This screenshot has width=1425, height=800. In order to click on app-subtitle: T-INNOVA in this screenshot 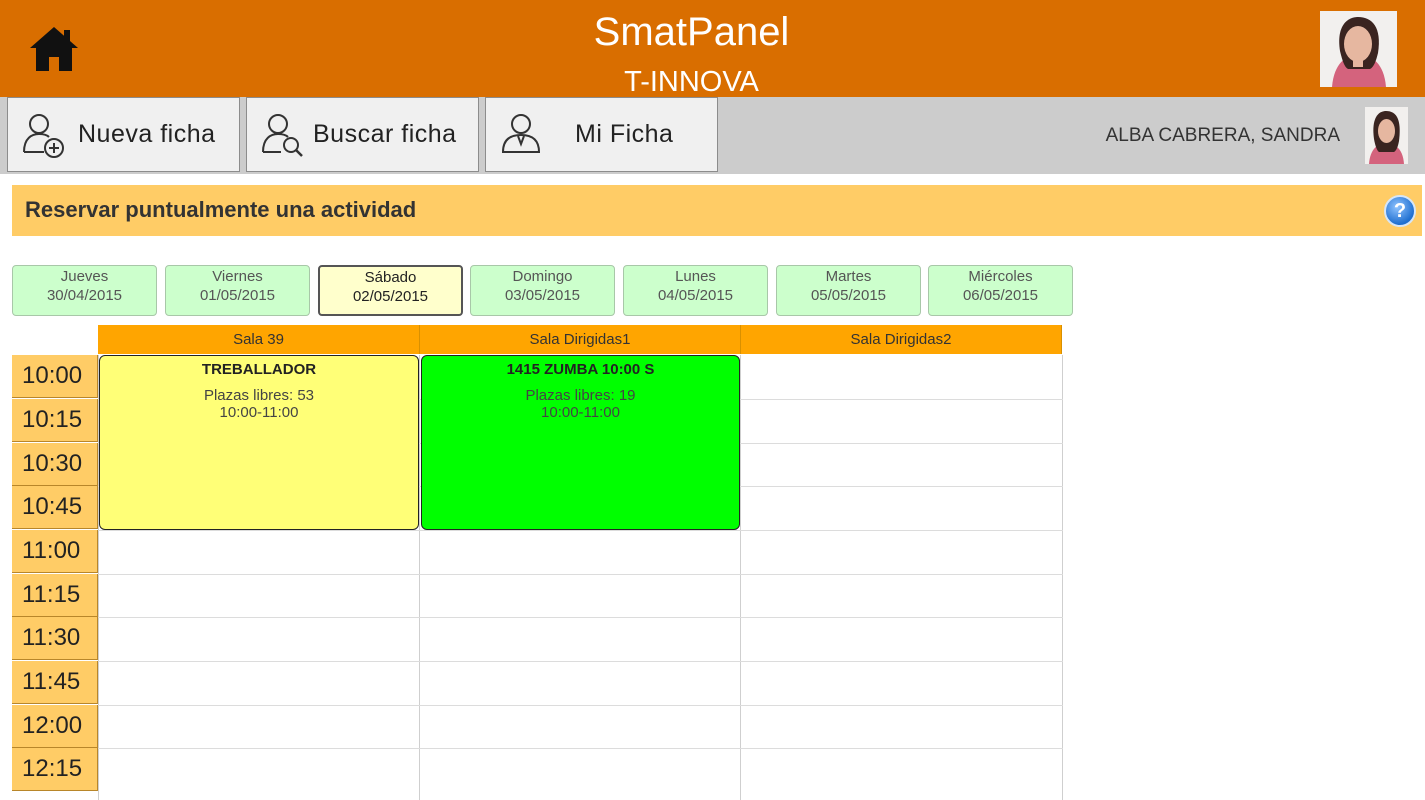, I will do `click(691, 82)`.